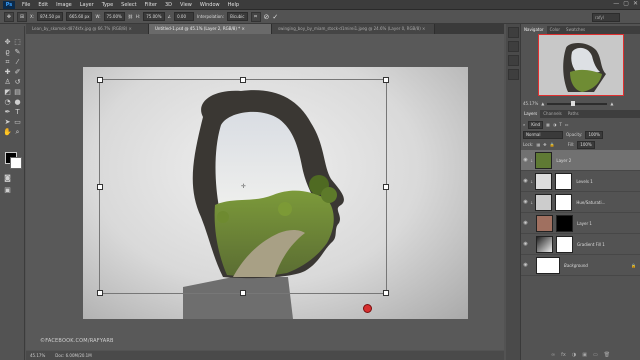  Describe the element at coordinates (563, 356) in the screenshot. I see `layer-style-icon: fx` at that location.